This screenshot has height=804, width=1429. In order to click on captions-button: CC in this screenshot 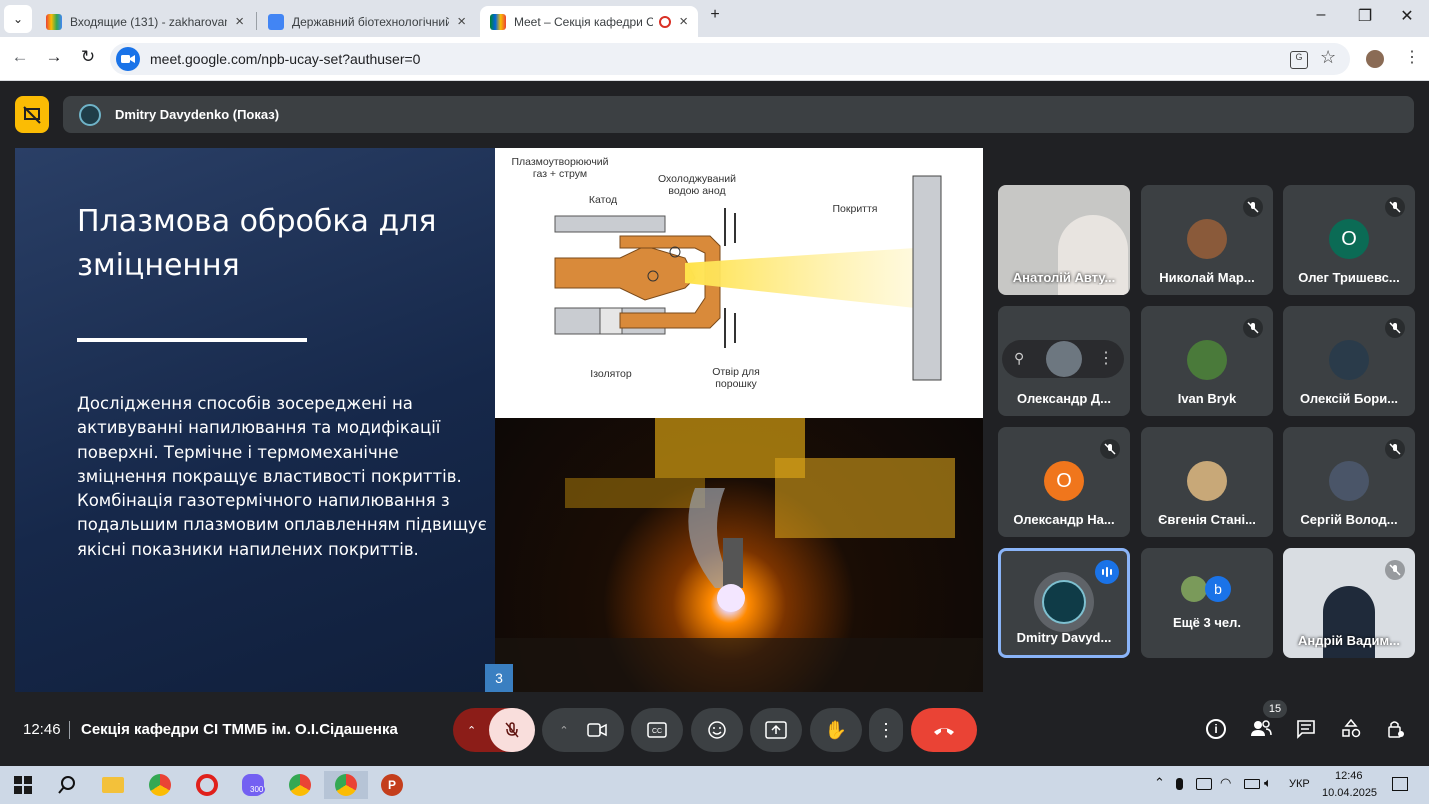, I will do `click(657, 730)`.